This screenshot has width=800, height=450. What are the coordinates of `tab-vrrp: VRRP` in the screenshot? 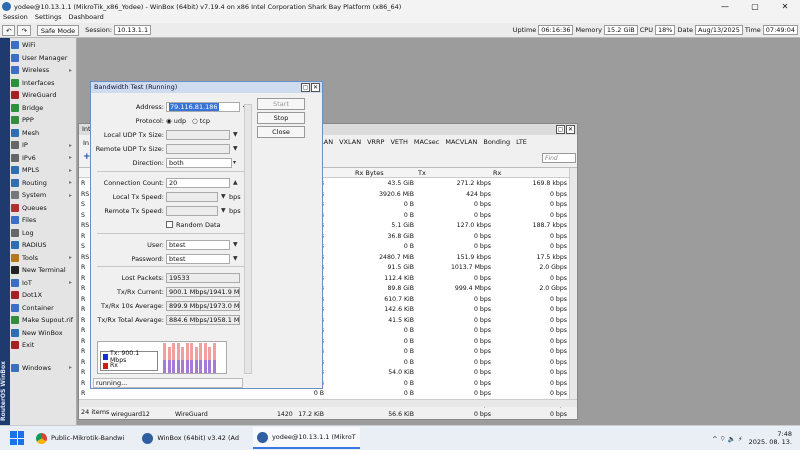 It's located at (375, 142).